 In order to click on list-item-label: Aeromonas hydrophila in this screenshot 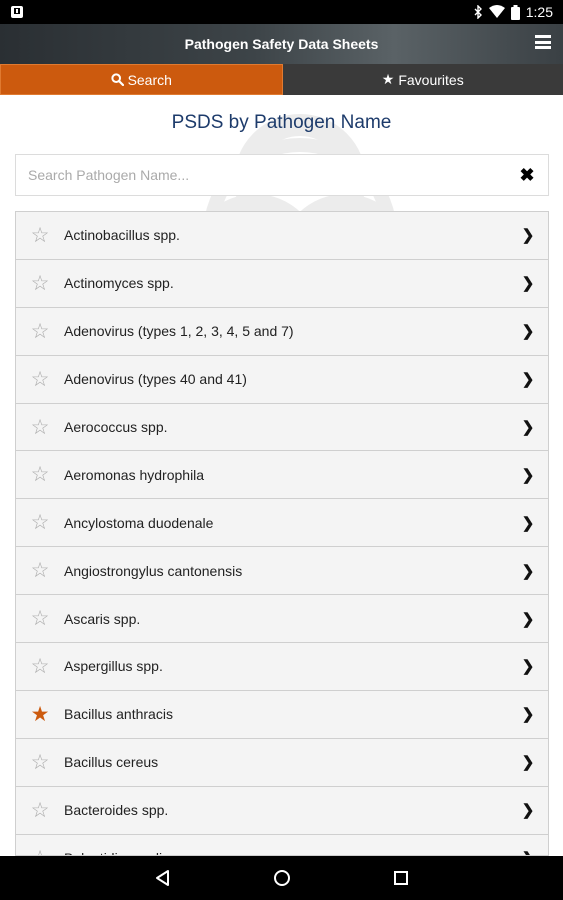, I will do `click(134, 474)`.